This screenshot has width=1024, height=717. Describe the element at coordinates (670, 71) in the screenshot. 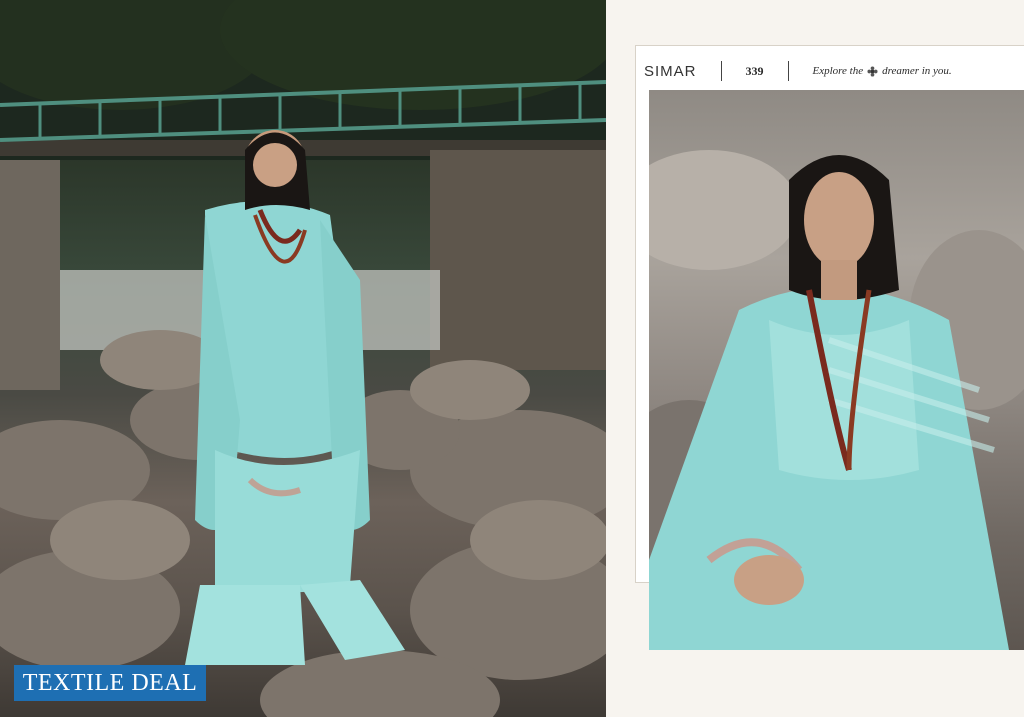

I see `brand-logo: SIMAR` at that location.